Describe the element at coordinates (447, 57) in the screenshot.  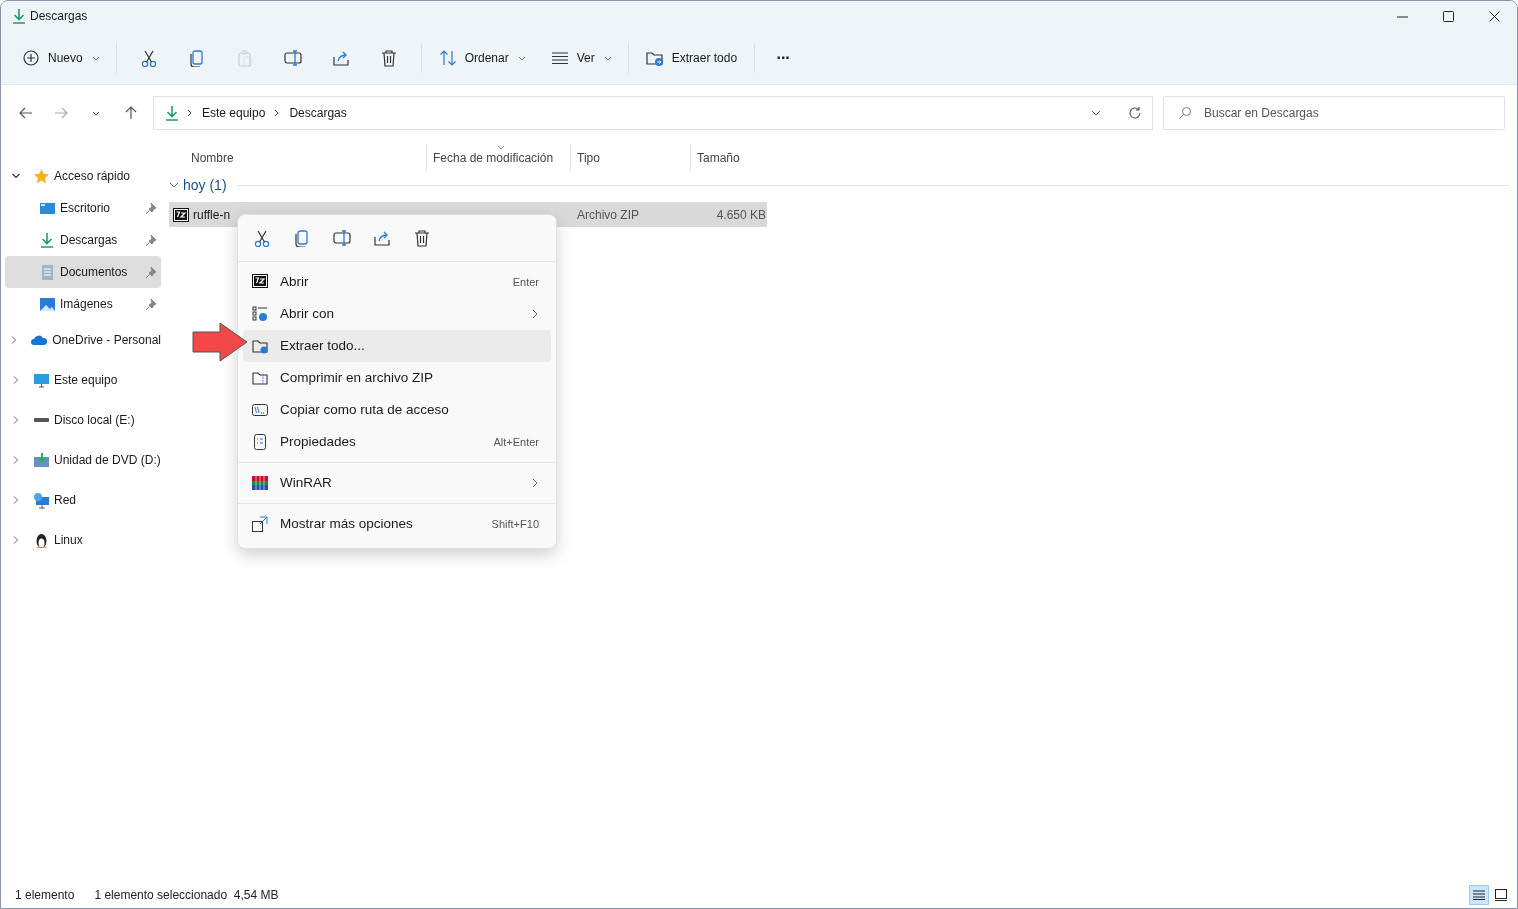
I see `sort-arrows-icon` at that location.